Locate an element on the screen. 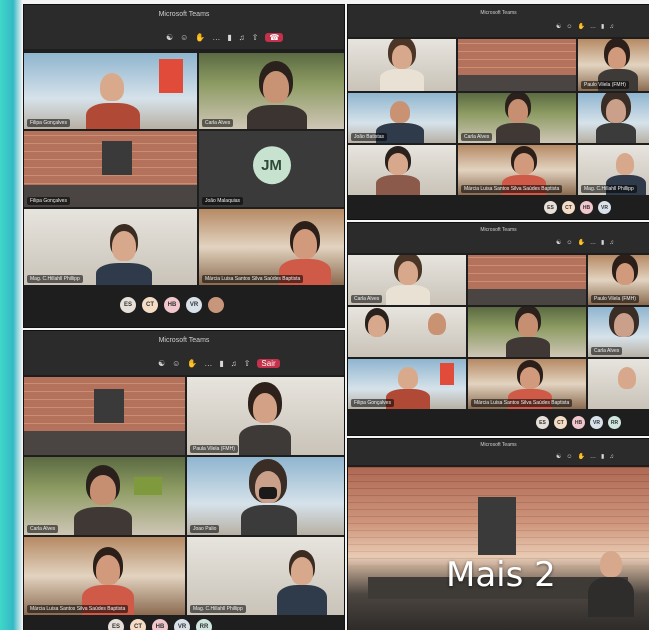 This screenshot has width=649, height=630. video-tile: Mag. C.Hillahll Phillipp is located at coordinates (110, 247).